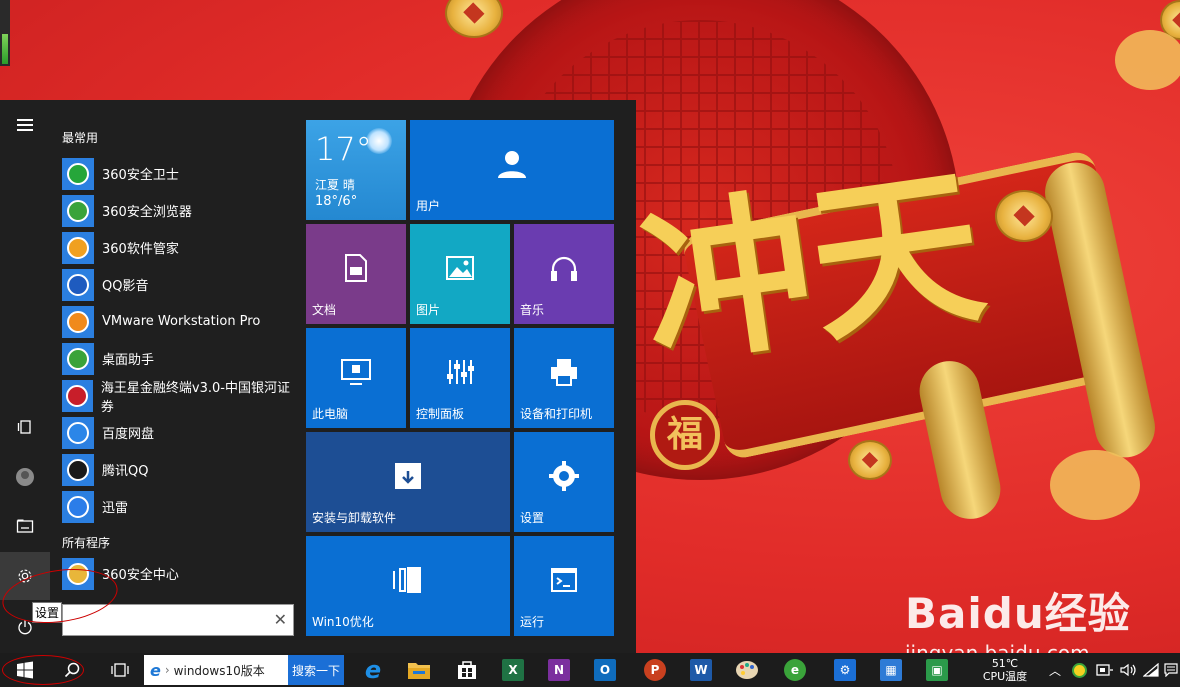  I want to click on app-list-item-label: VMware Workstation Pro, so click(181, 321).